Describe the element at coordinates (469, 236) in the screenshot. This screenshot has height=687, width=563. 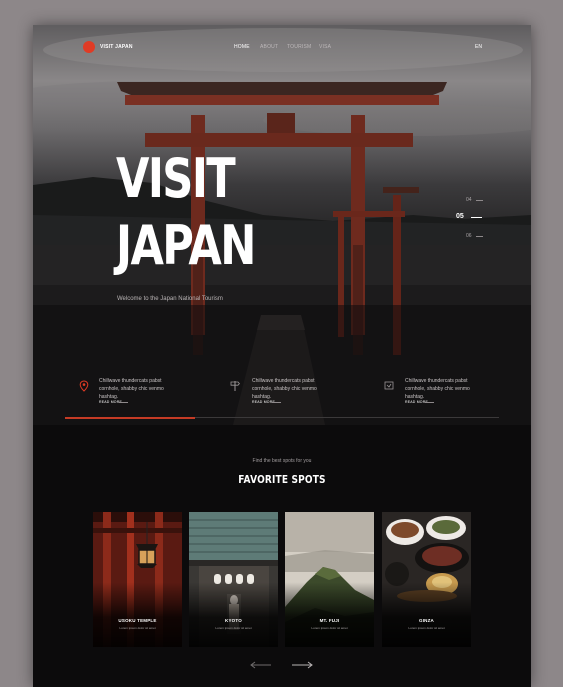
I see `slide-indicator-06: 06` at that location.